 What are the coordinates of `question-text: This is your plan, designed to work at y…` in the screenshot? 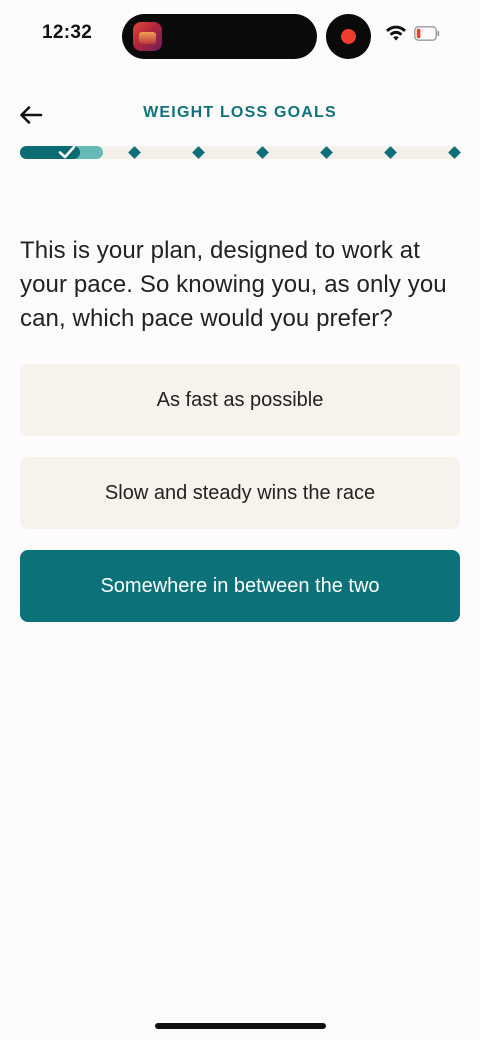 It's located at (233, 284).